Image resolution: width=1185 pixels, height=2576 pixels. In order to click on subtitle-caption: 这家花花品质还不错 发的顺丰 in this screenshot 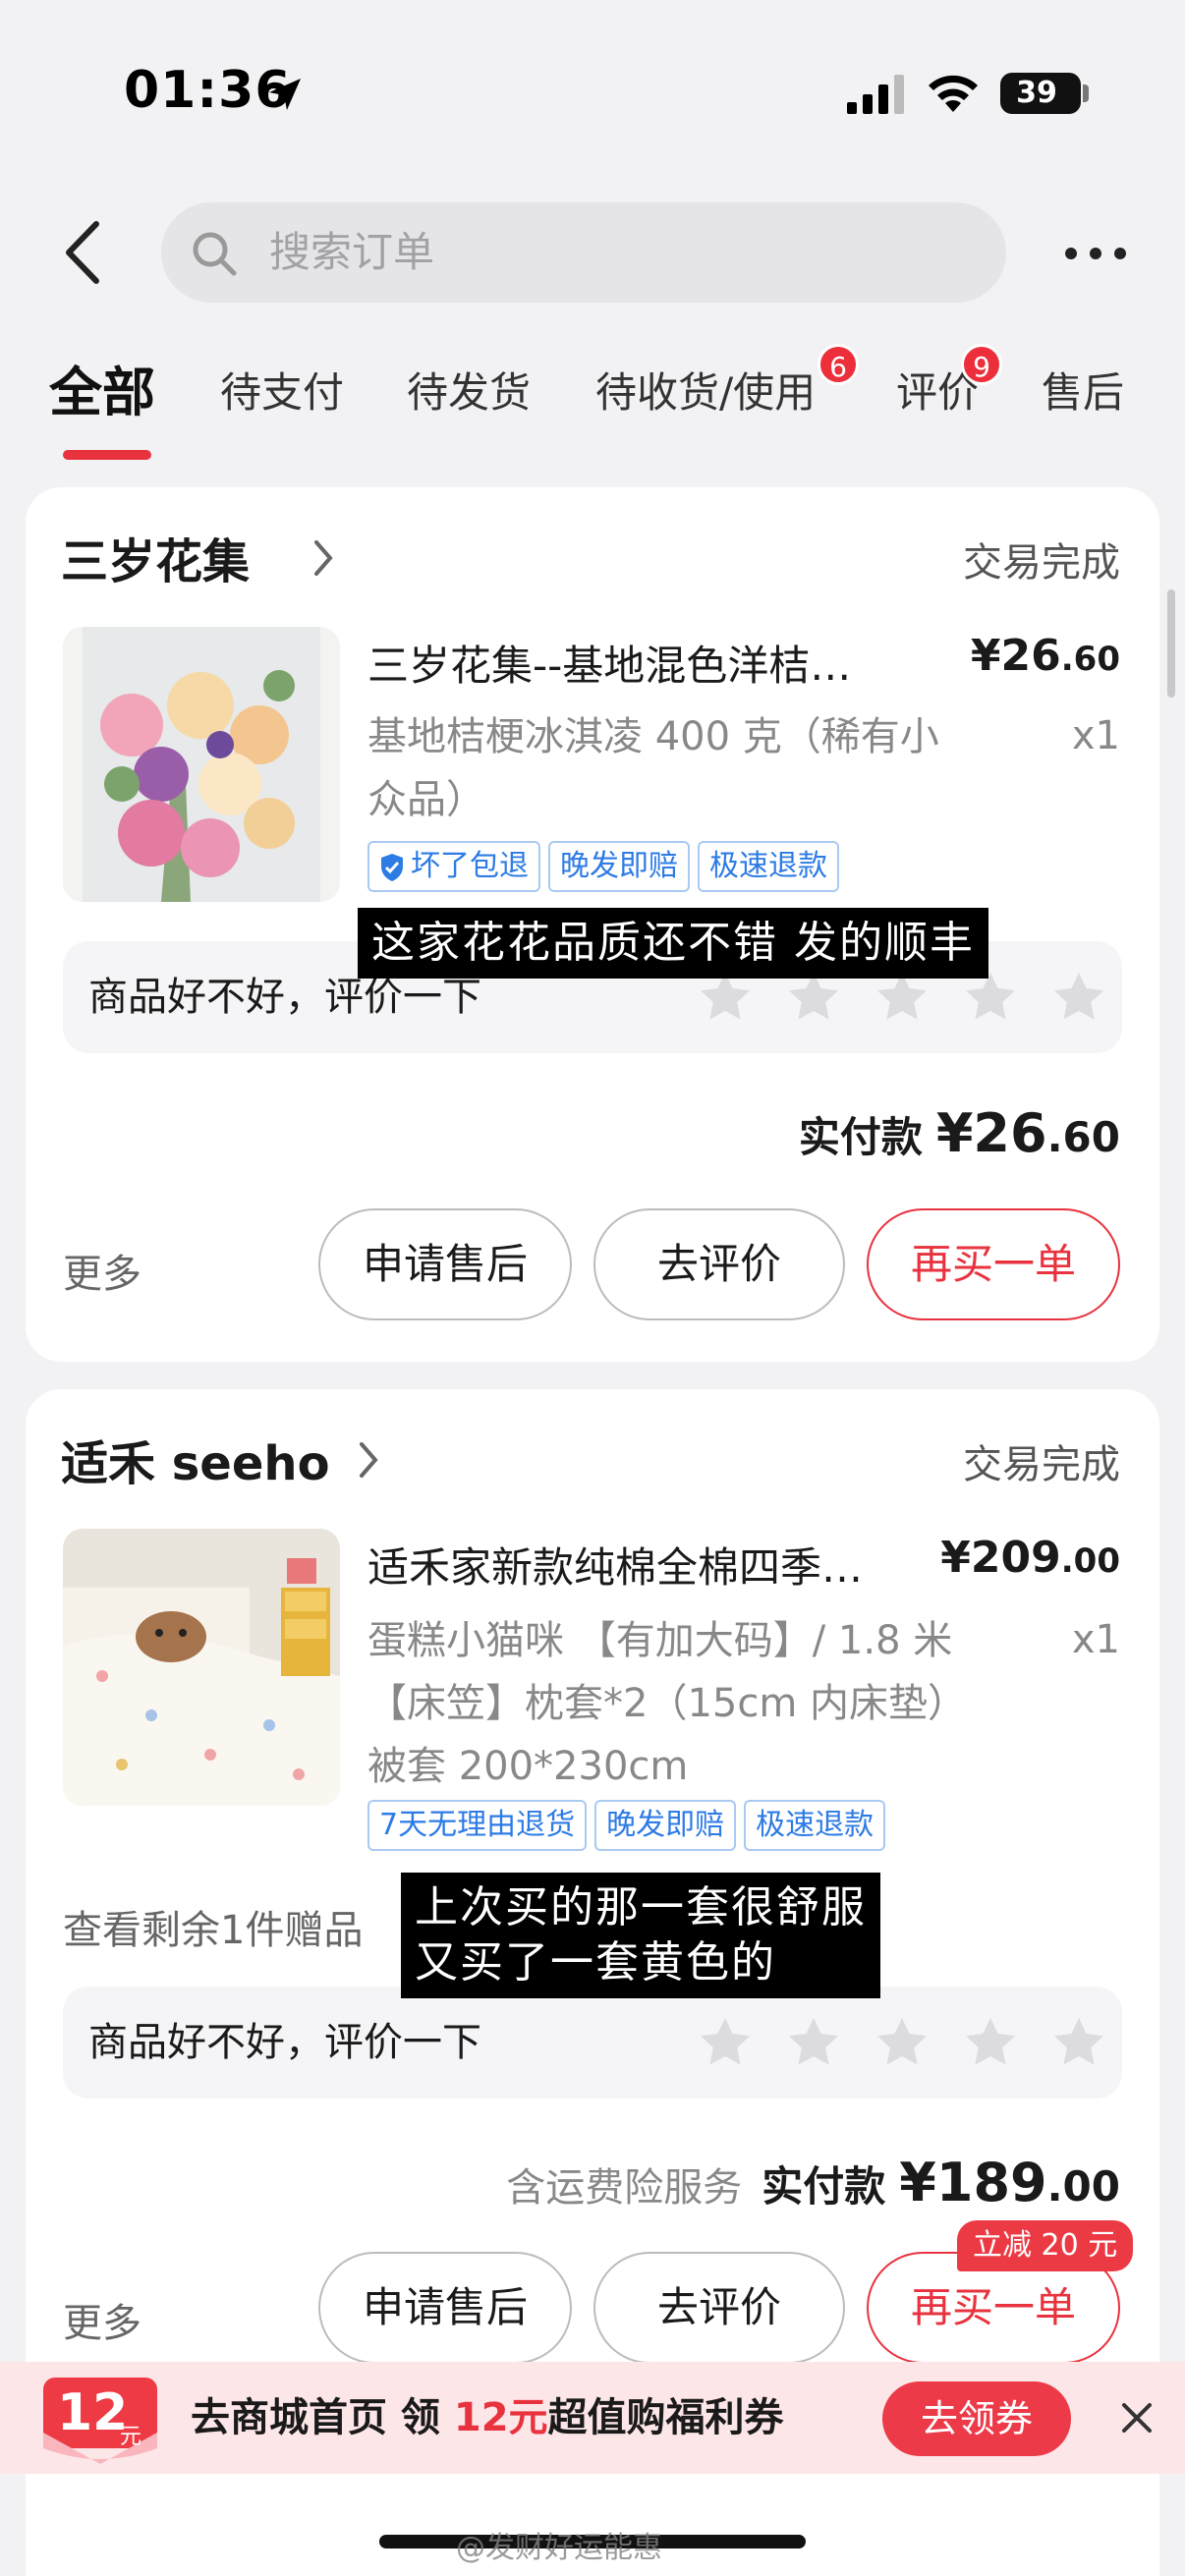, I will do `click(673, 943)`.